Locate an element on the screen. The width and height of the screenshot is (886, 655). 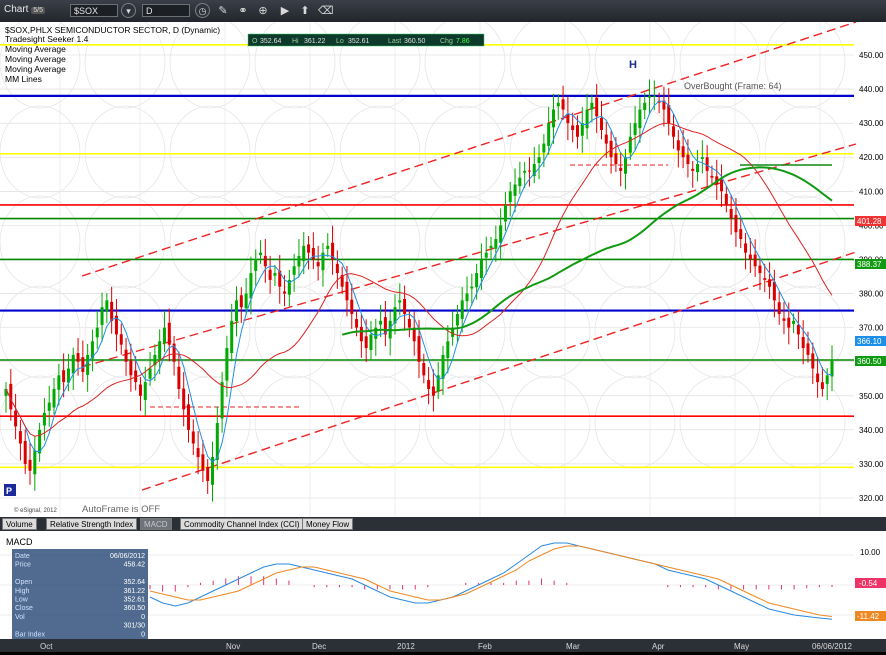
data-window-label: Close is located at coordinates (24, 608).